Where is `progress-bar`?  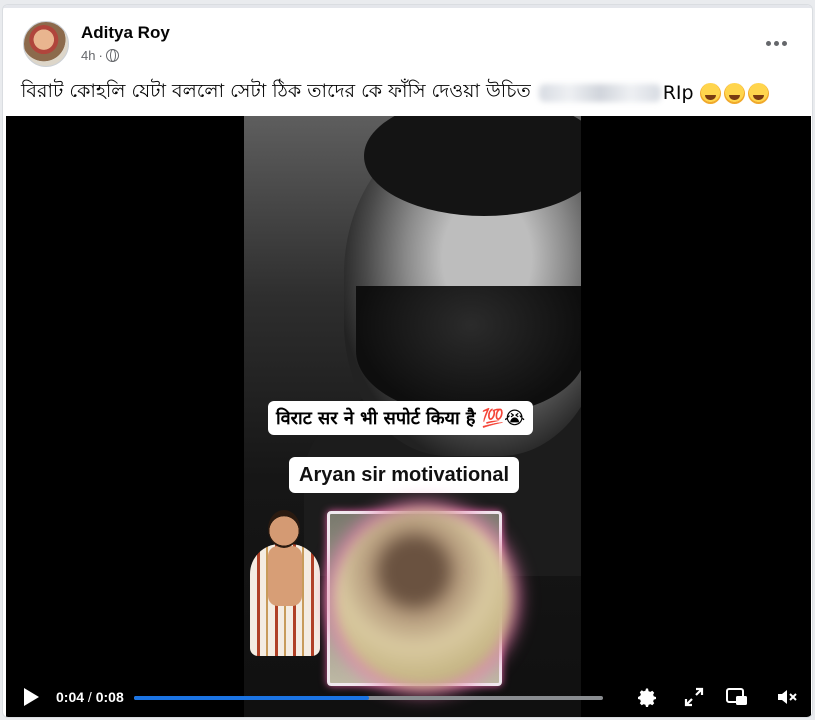 progress-bar is located at coordinates (368, 698).